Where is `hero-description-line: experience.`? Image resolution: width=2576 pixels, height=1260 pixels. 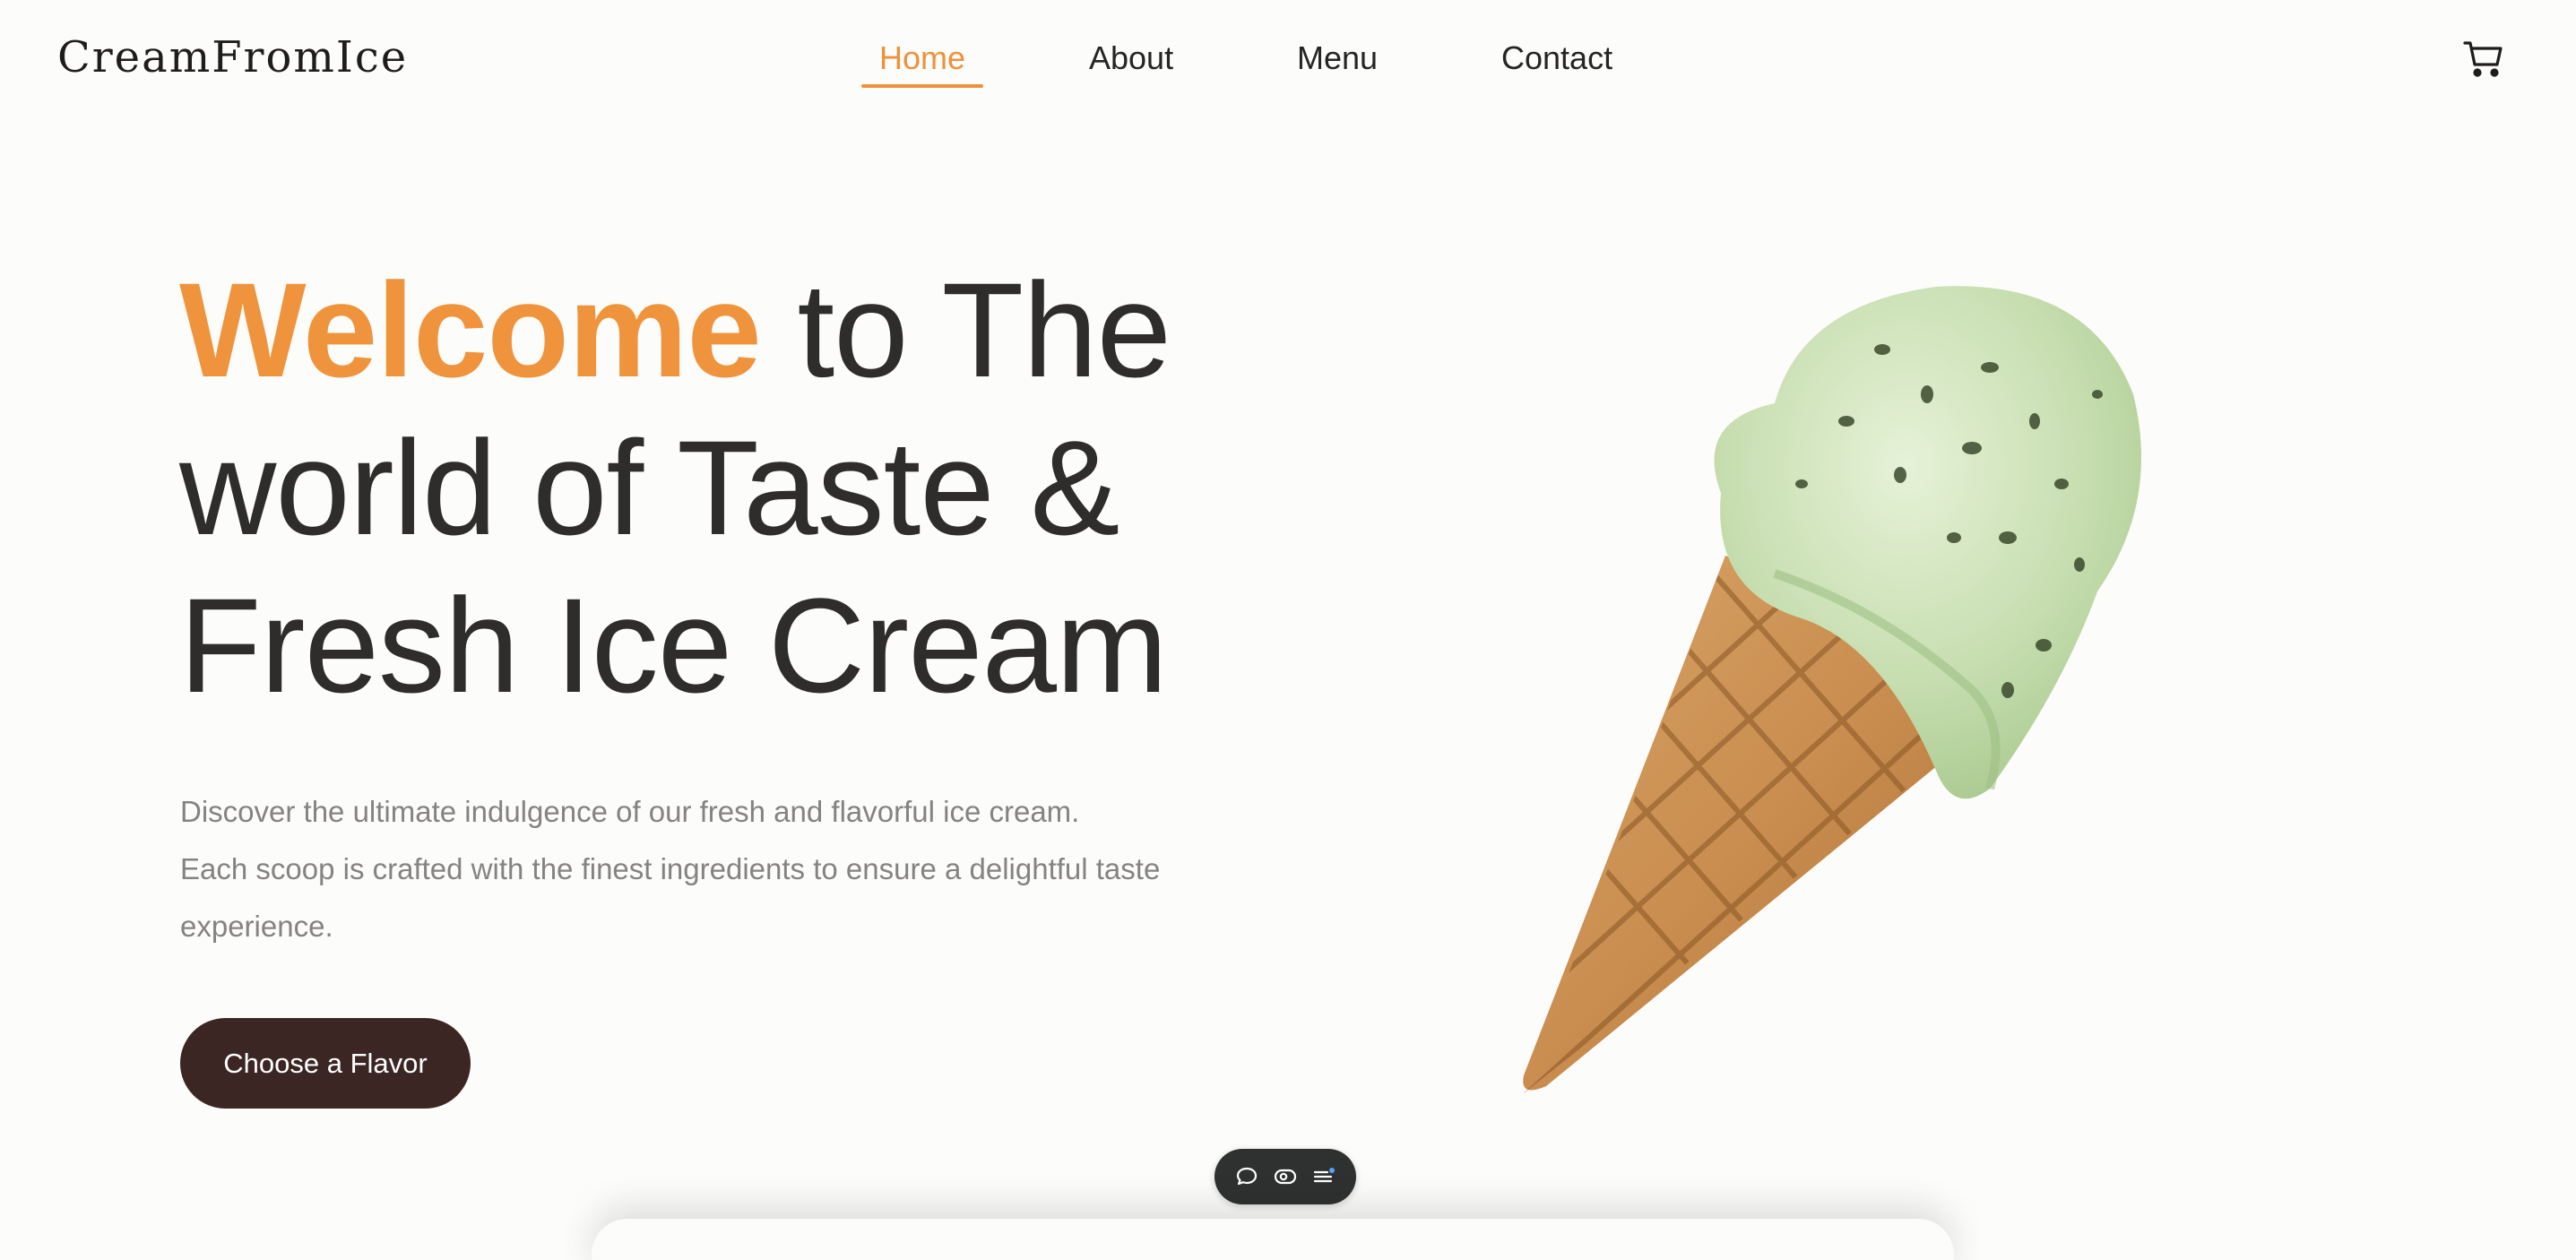
hero-description-line: experience. is located at coordinates (256, 926).